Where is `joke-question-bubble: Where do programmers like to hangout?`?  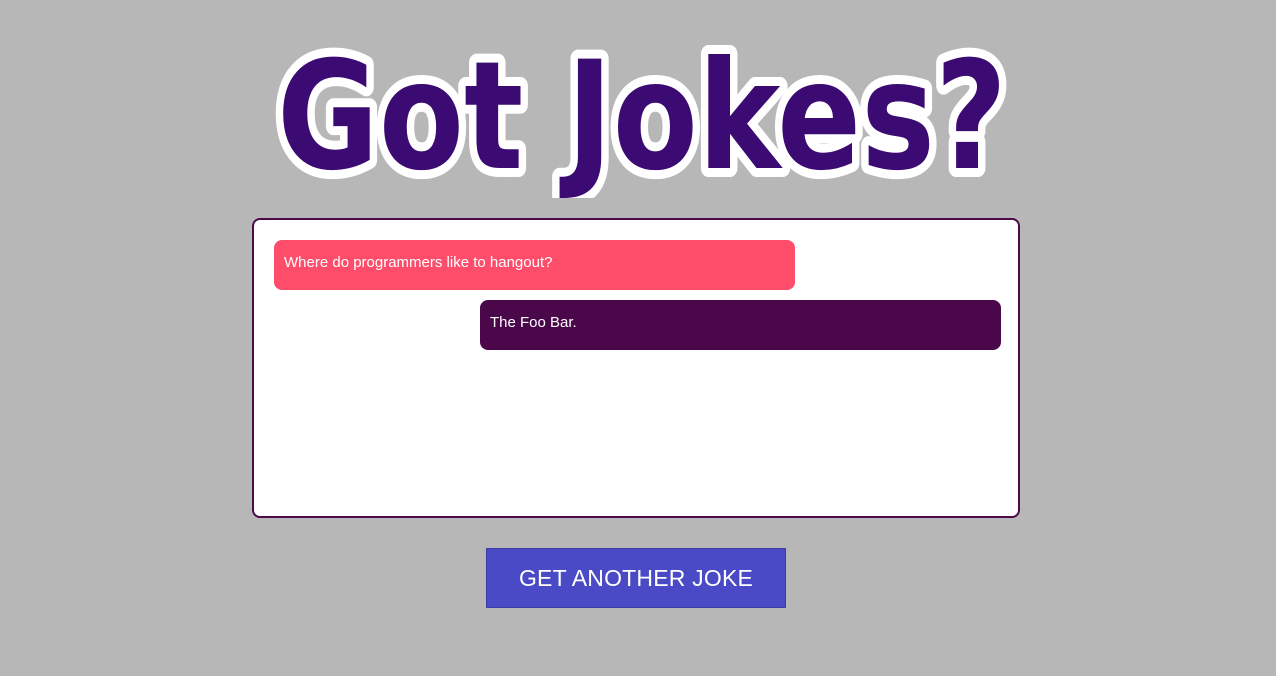
joke-question-bubble: Where do programmers like to hangout? is located at coordinates (534, 265).